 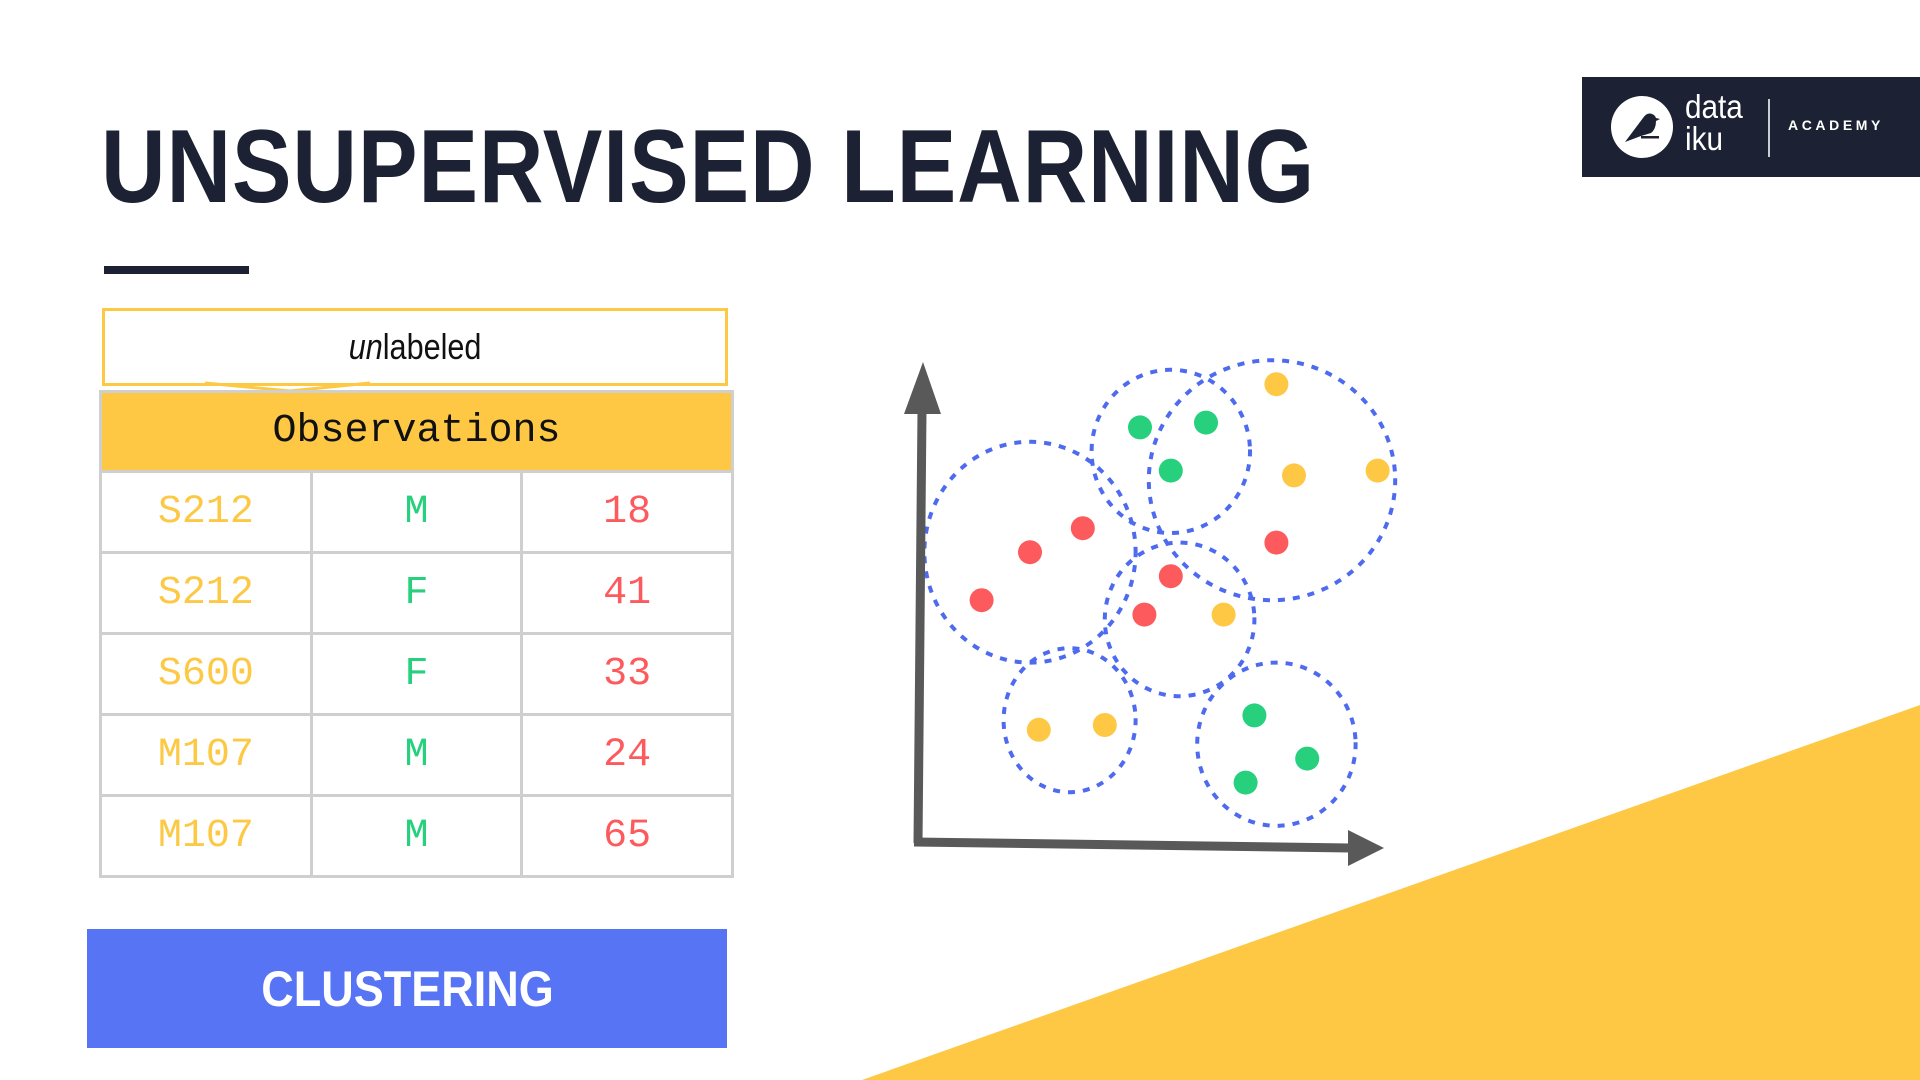 What do you see at coordinates (922, 388) in the screenshot?
I see `y-axis-arrowhead` at bounding box center [922, 388].